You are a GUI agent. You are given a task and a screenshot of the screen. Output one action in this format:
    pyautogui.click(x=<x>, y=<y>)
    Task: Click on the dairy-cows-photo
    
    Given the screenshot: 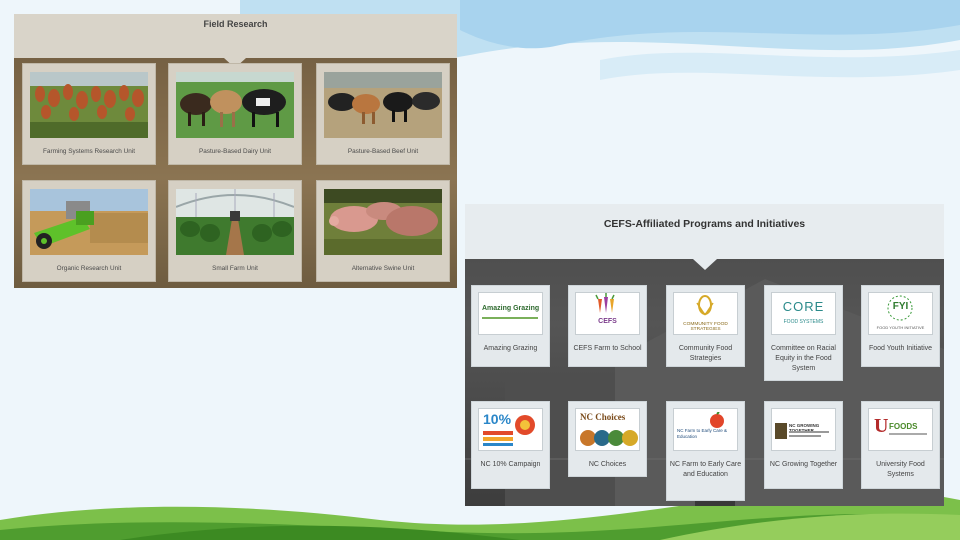 What is the action you would take?
    pyautogui.click(x=235, y=105)
    